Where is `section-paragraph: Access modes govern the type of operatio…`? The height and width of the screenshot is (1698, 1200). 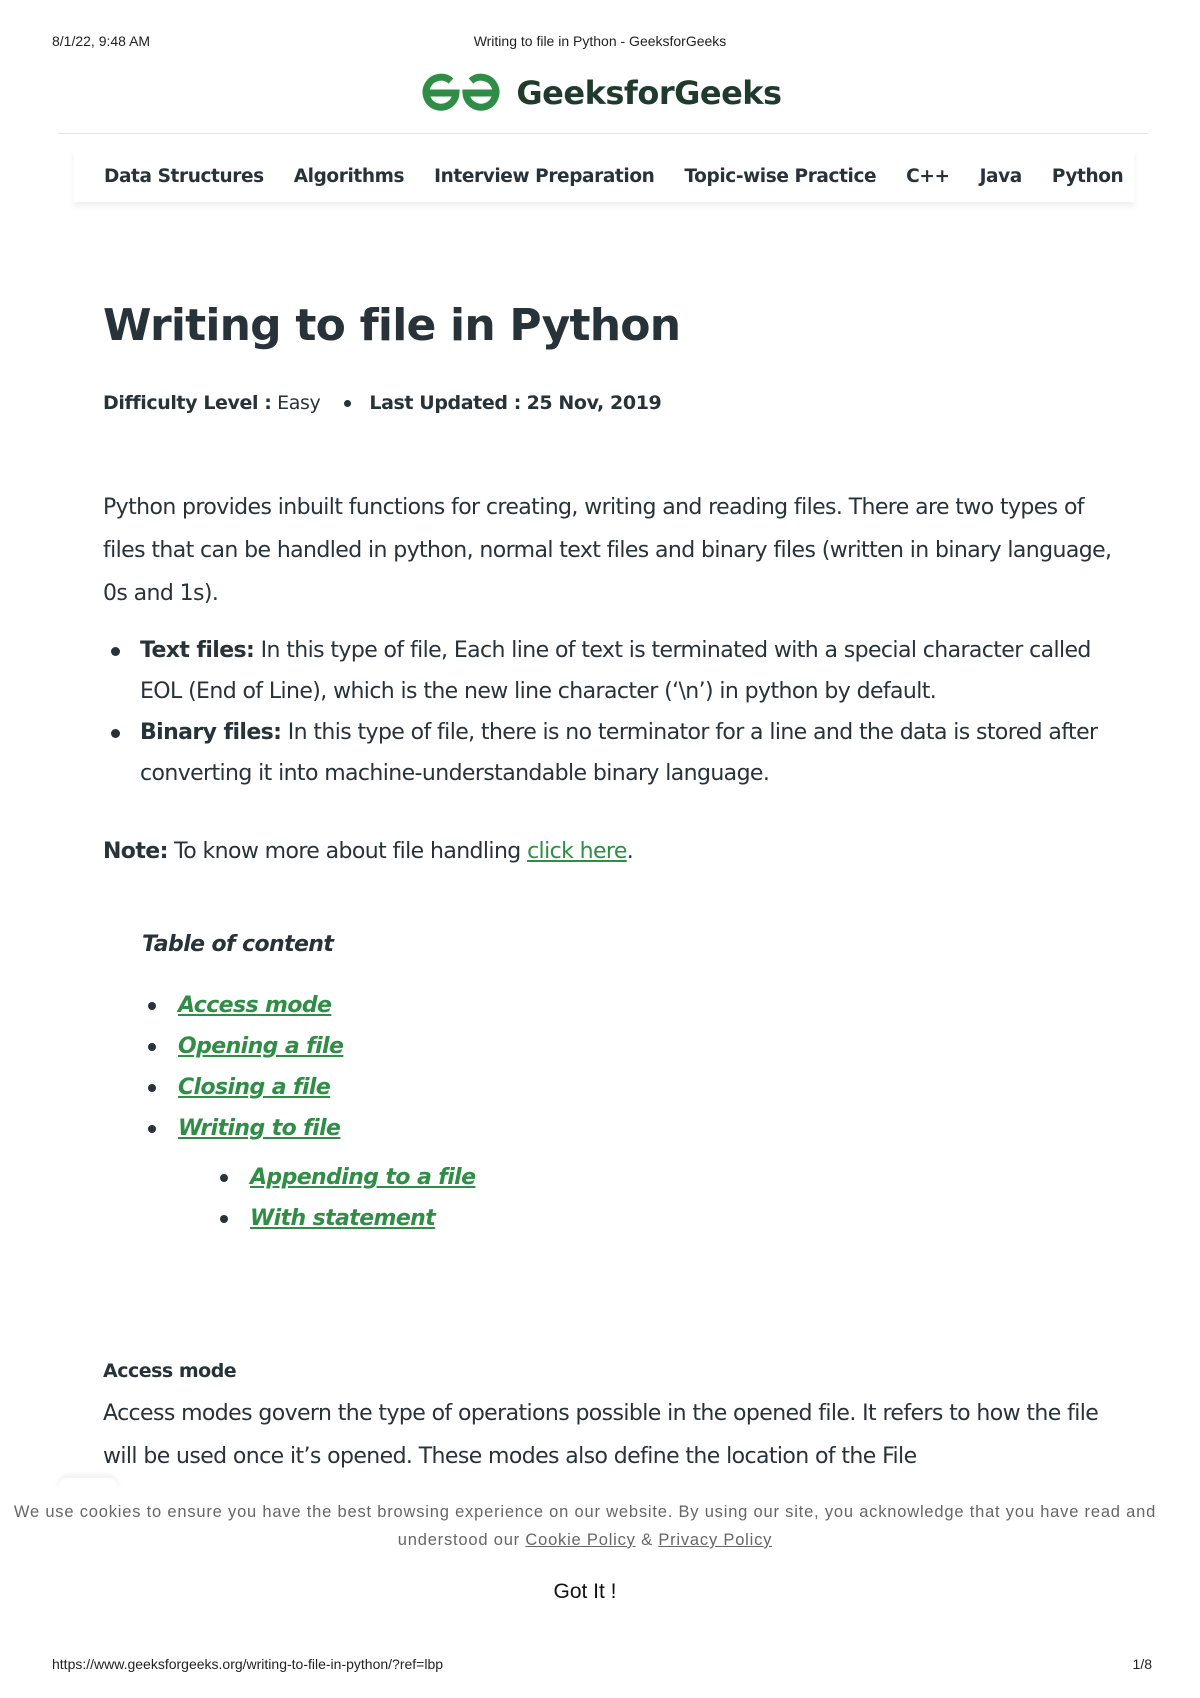 section-paragraph: Access modes govern the type of operatio… is located at coordinates (601, 1435).